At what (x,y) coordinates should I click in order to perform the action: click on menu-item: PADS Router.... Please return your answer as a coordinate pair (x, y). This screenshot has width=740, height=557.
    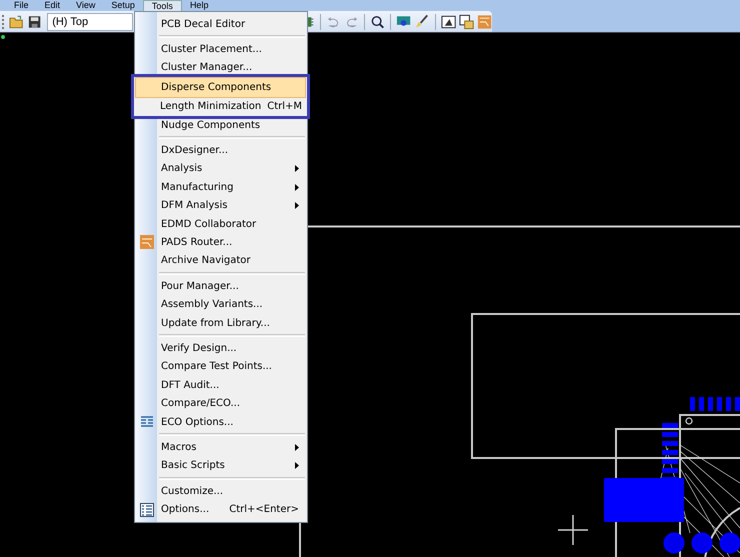
    Looking at the image, I should click on (221, 242).